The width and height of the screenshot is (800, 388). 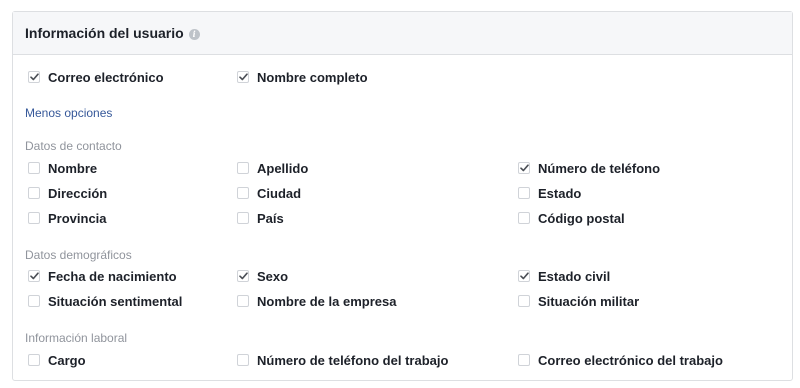 I want to click on checkbox-label: Número de teléfono del trabajo, so click(x=353, y=360).